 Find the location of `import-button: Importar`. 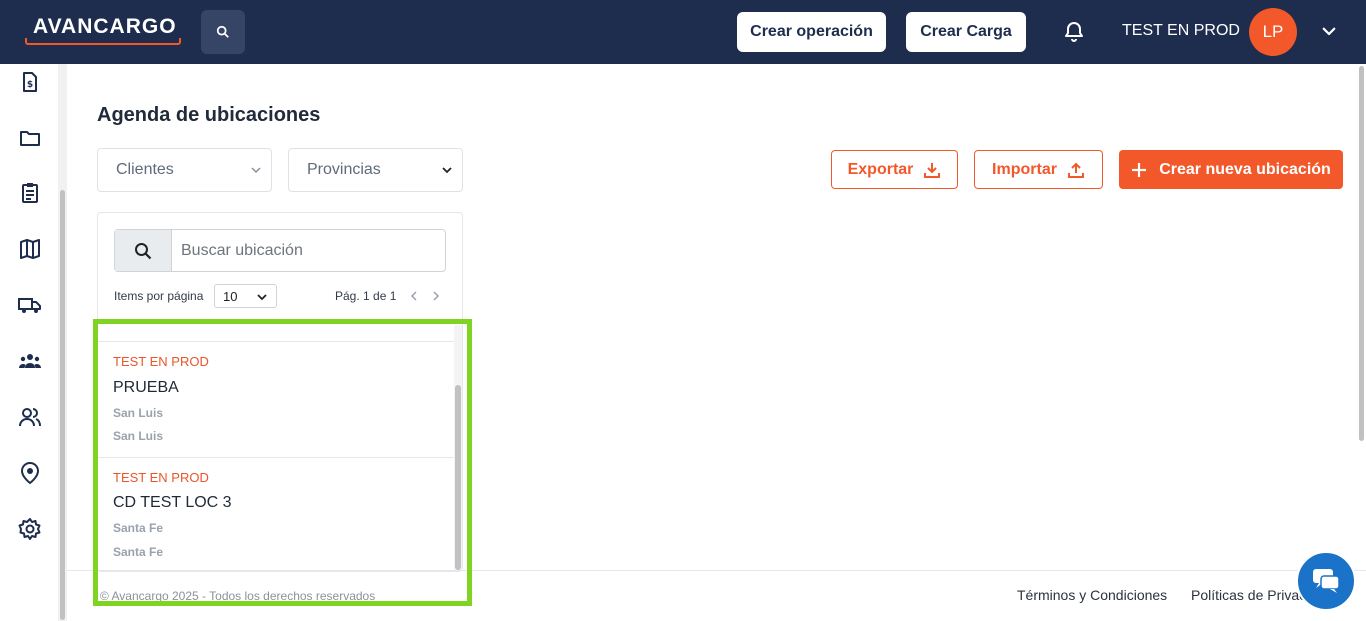

import-button: Importar is located at coordinates (1038, 169).